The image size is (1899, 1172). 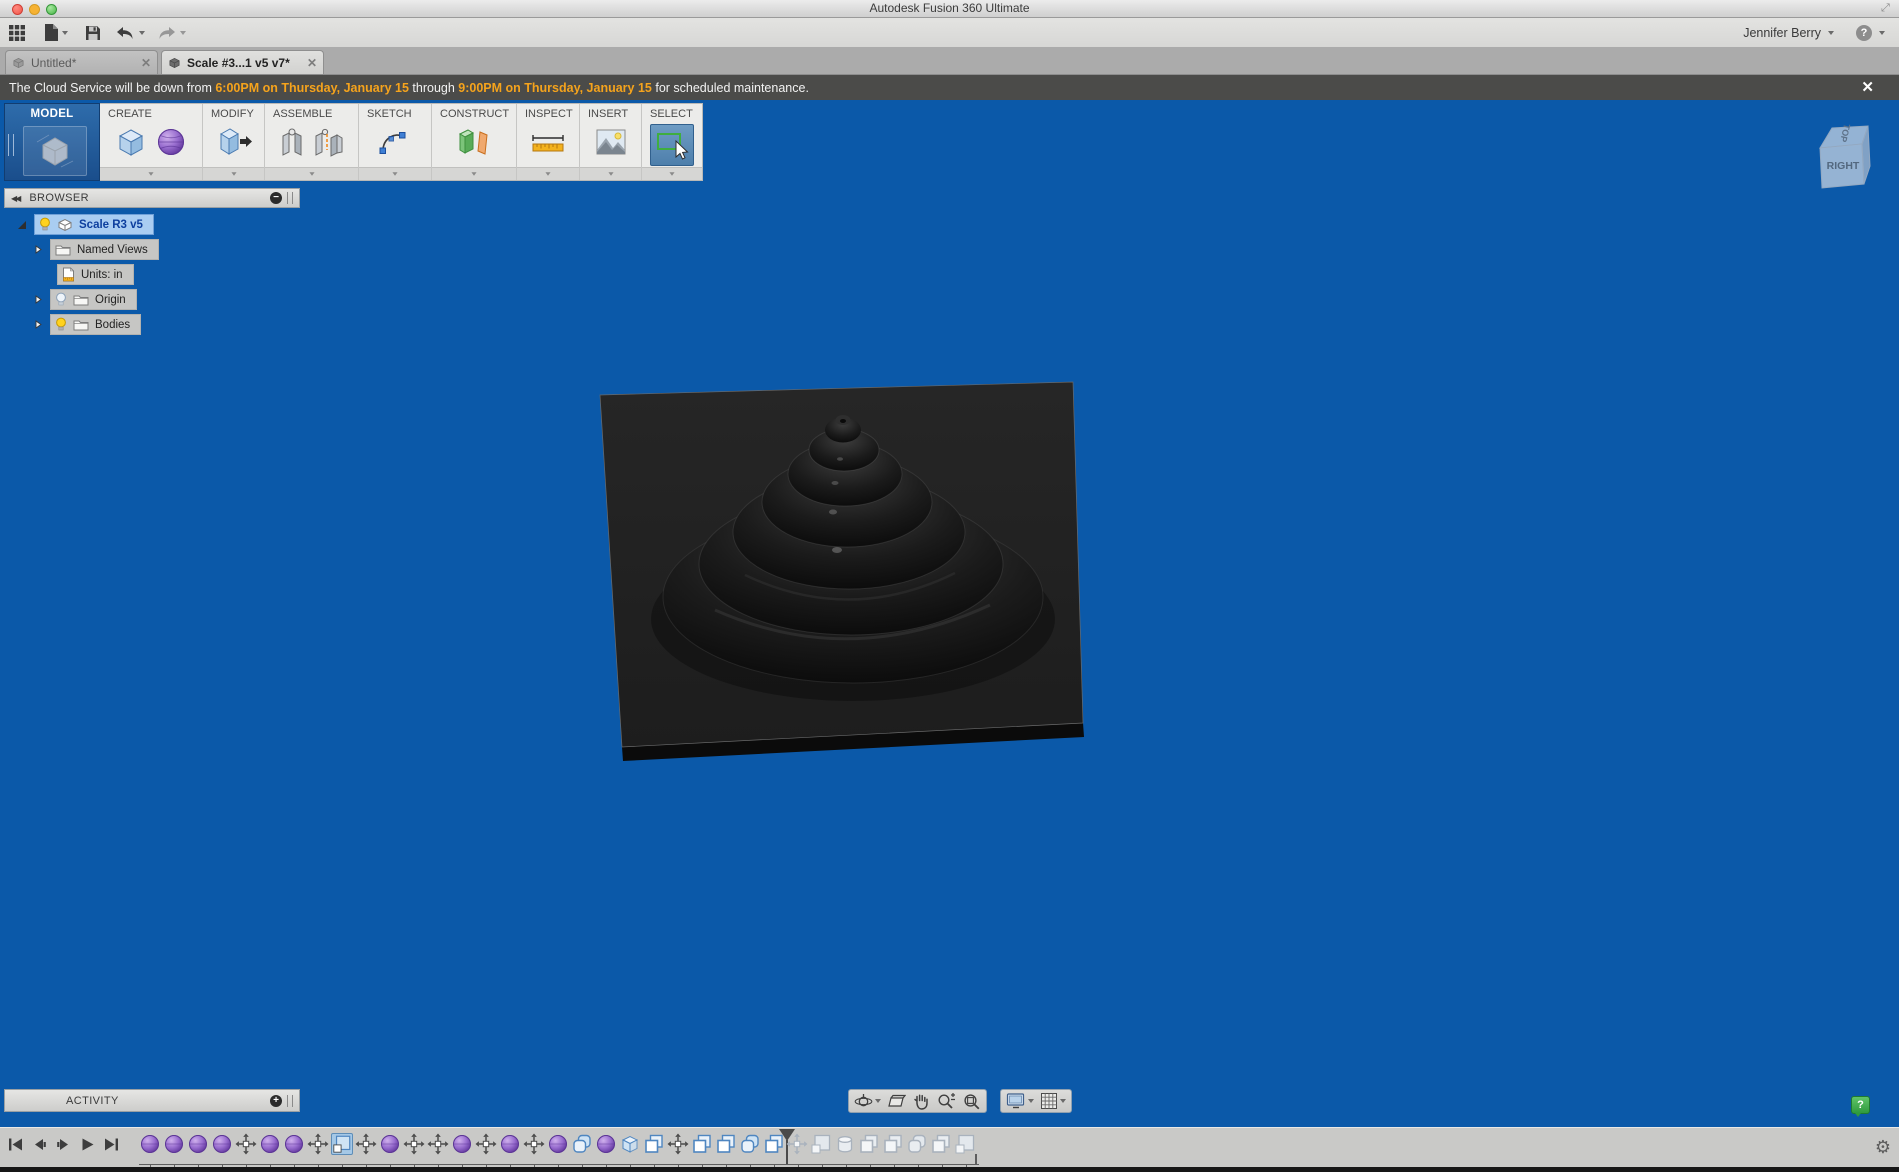 What do you see at coordinates (311, 173) in the screenshot?
I see `assemble-dropdown` at bounding box center [311, 173].